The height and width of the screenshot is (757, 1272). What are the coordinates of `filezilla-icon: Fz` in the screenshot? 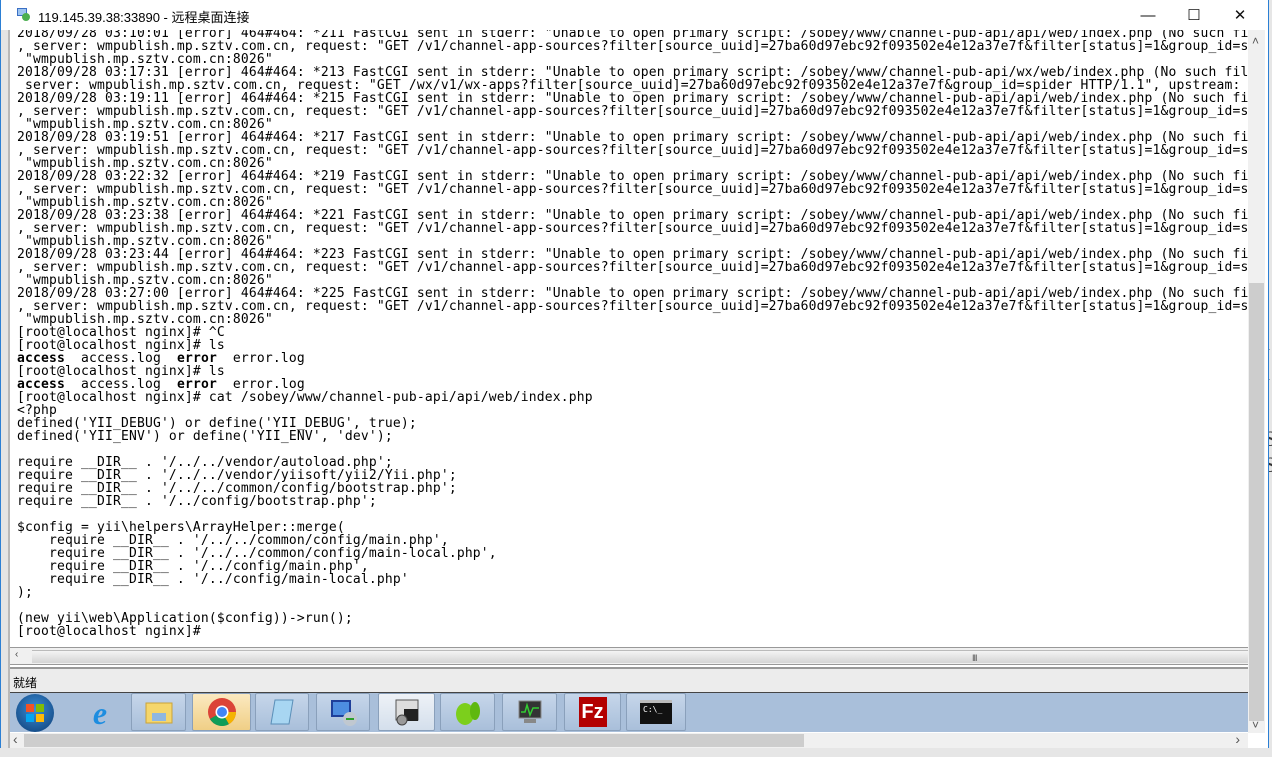 It's located at (592, 712).